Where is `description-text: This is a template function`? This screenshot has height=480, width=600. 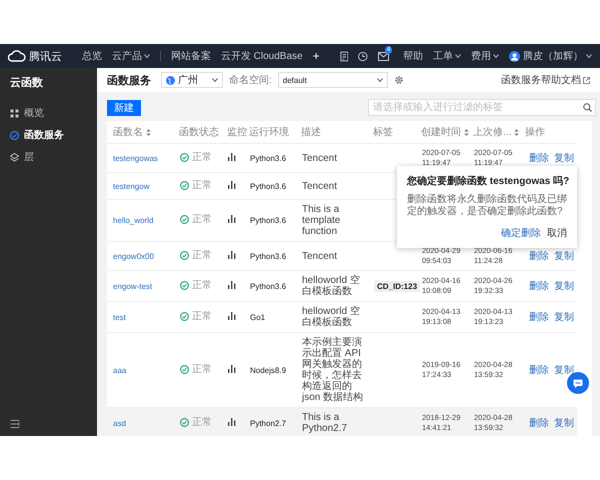
description-text: This is a template function is located at coordinates (322, 220).